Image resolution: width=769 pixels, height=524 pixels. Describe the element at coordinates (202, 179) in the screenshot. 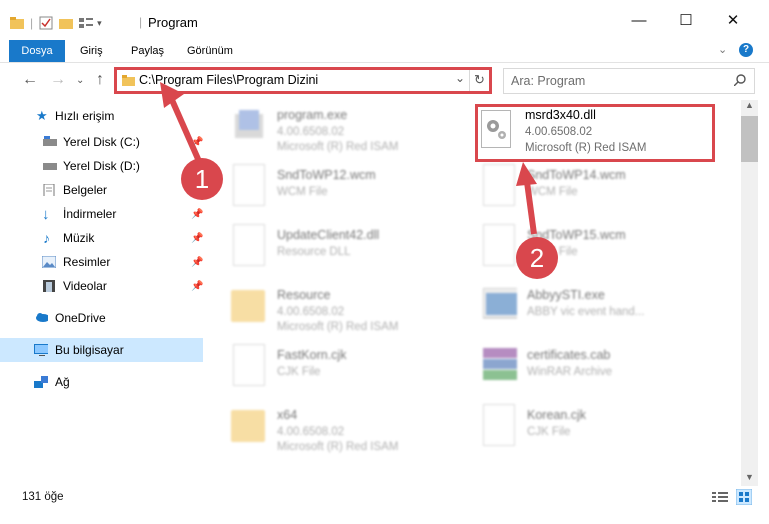

I see `callout-1: 1` at that location.